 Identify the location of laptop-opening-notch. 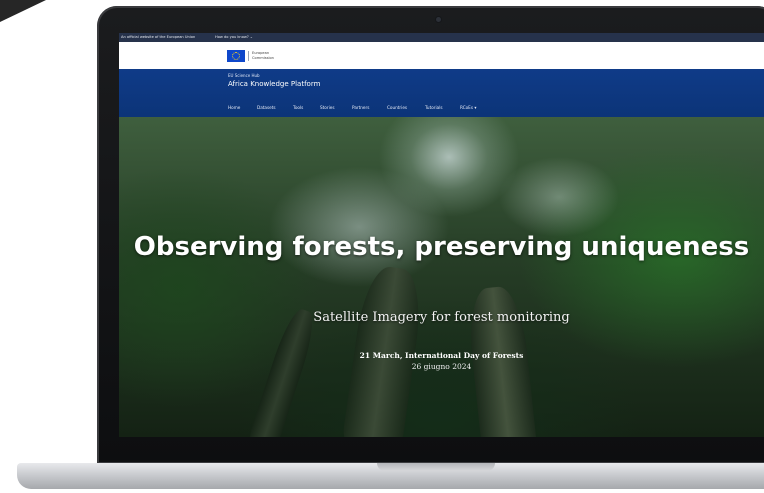
(436, 467).